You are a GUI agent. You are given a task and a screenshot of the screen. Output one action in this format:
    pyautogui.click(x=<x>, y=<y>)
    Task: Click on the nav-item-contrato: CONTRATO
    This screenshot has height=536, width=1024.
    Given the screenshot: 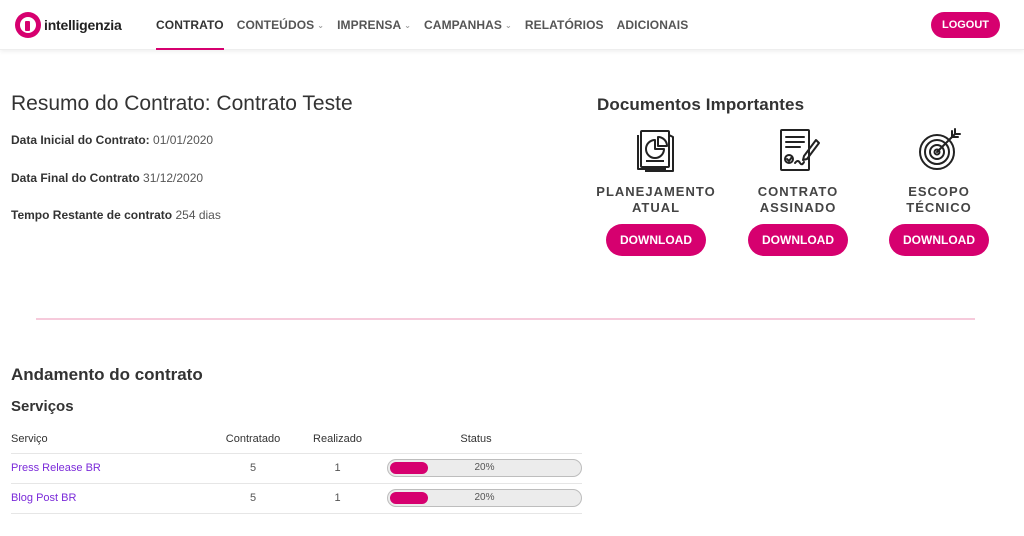 What is the action you would take?
    pyautogui.click(x=190, y=25)
    